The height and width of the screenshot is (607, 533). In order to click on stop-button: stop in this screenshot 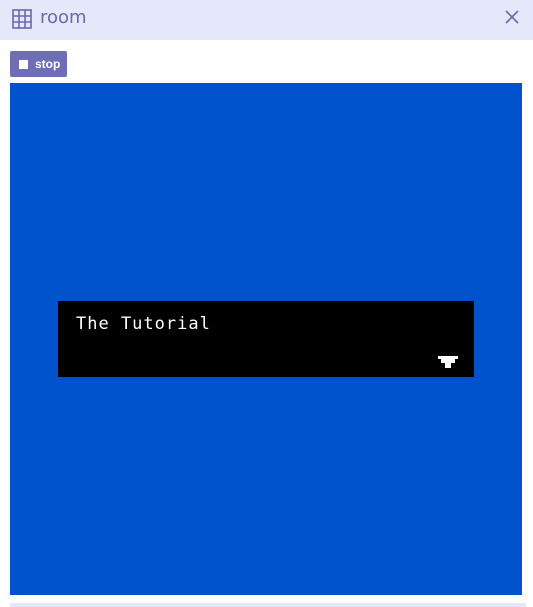, I will do `click(38, 64)`.